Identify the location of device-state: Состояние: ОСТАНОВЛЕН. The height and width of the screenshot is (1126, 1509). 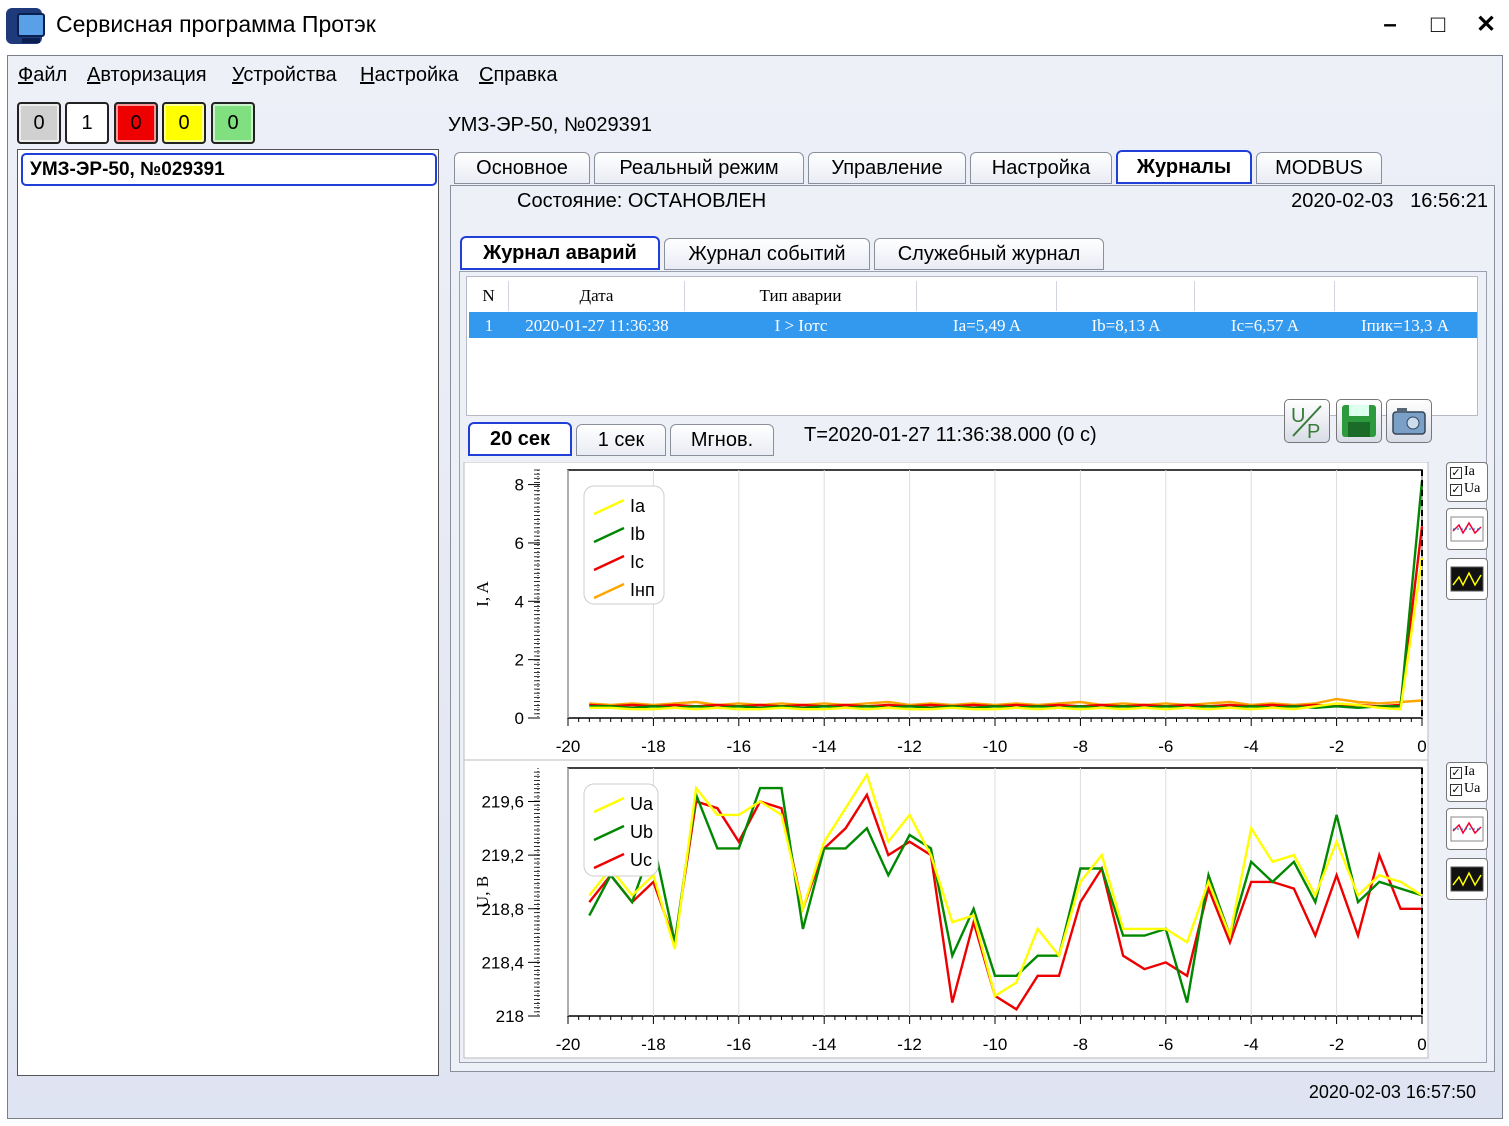
(642, 201).